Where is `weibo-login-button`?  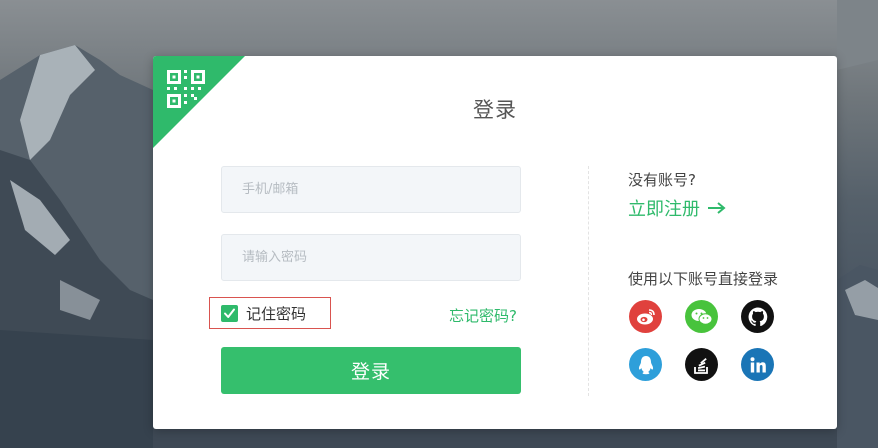
weibo-login-button is located at coordinates (645, 316).